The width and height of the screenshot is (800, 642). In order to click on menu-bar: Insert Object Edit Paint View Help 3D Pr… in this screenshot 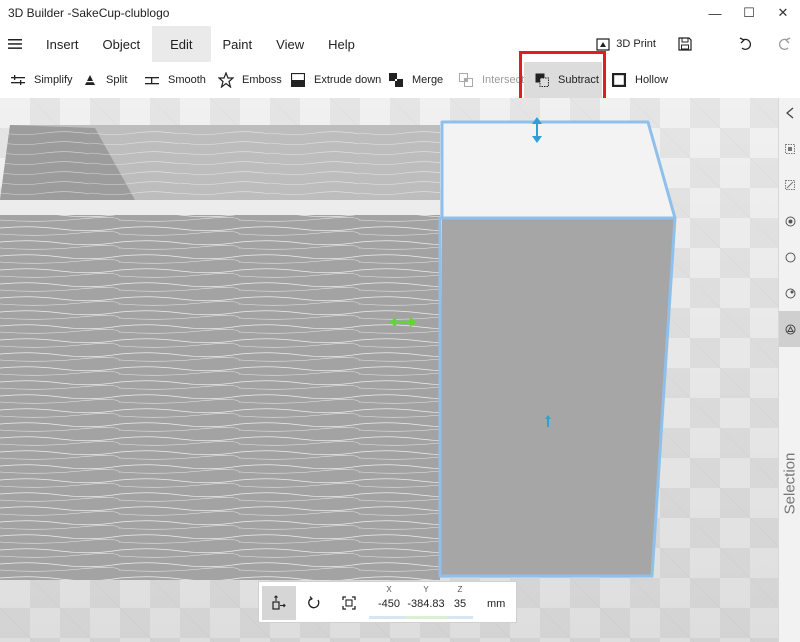, I will do `click(400, 44)`.